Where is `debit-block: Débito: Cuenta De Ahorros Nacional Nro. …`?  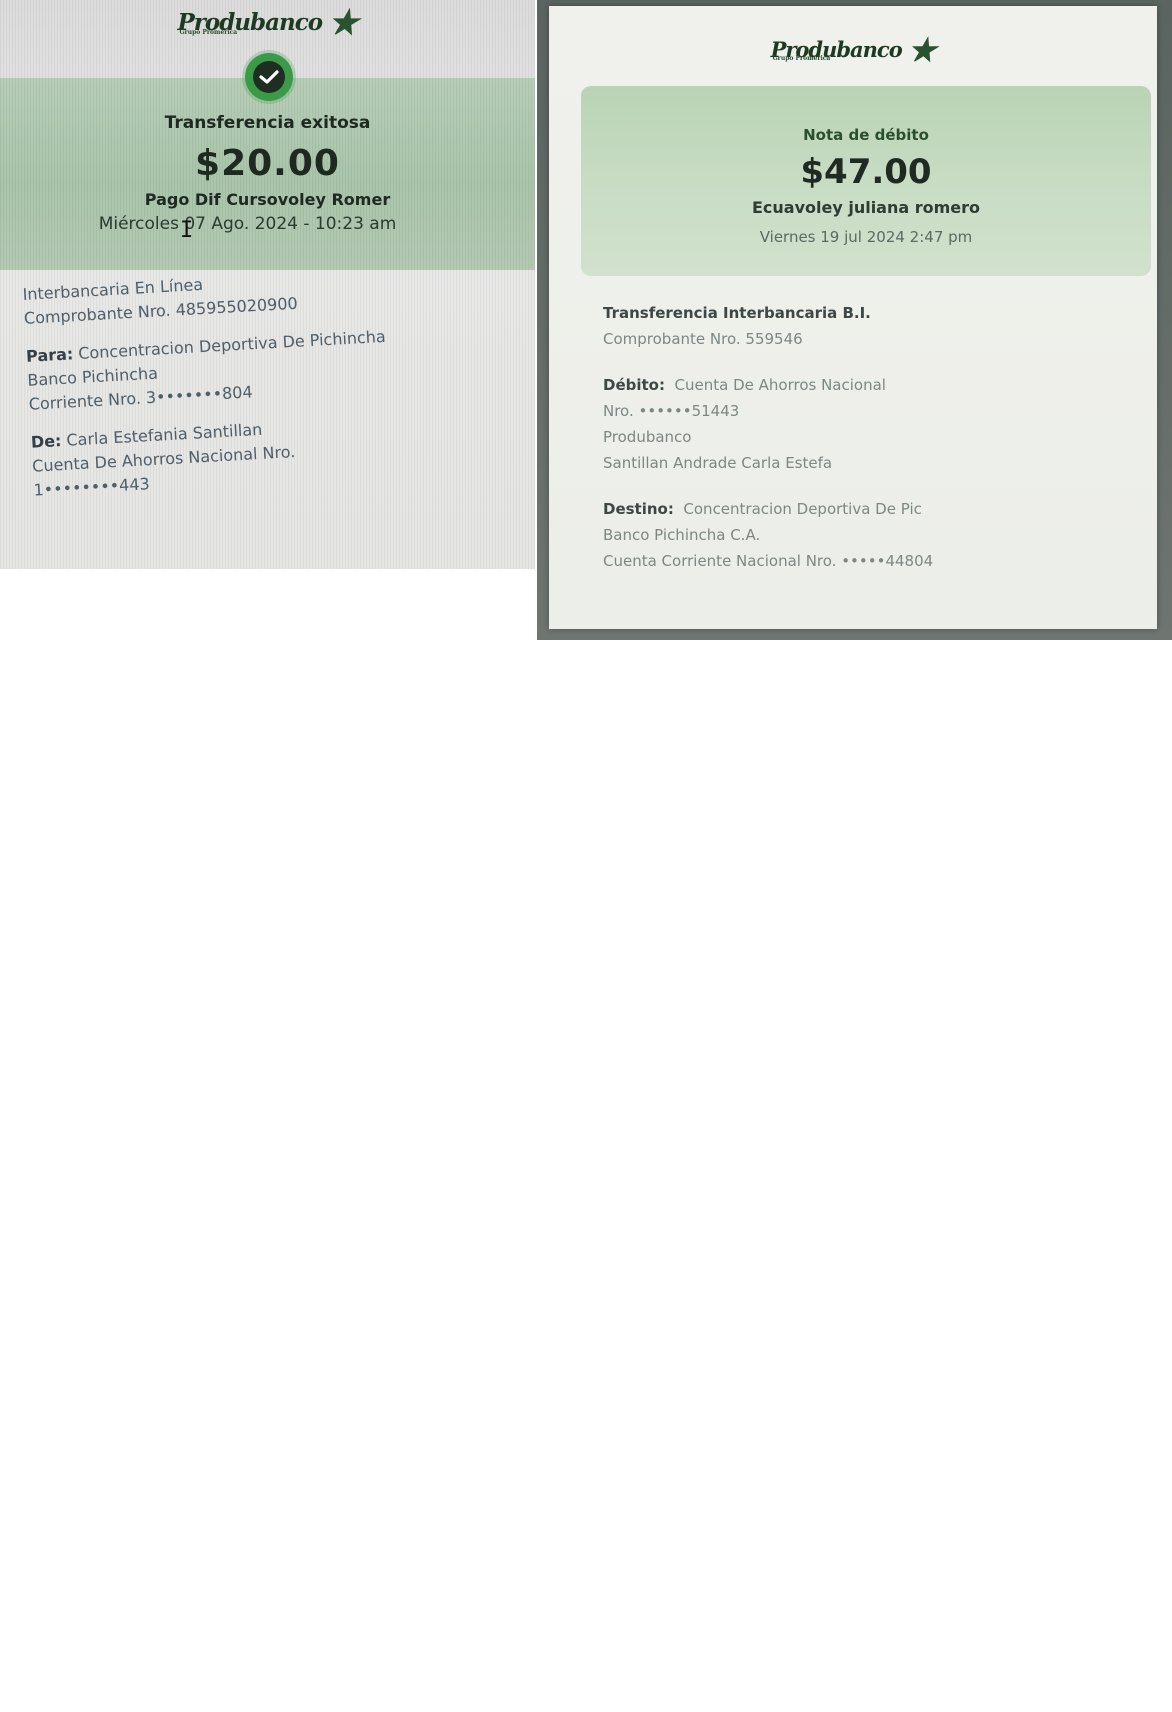 debit-block: Débito: Cuenta De Ahorros Nacional Nro. … is located at coordinates (873, 424).